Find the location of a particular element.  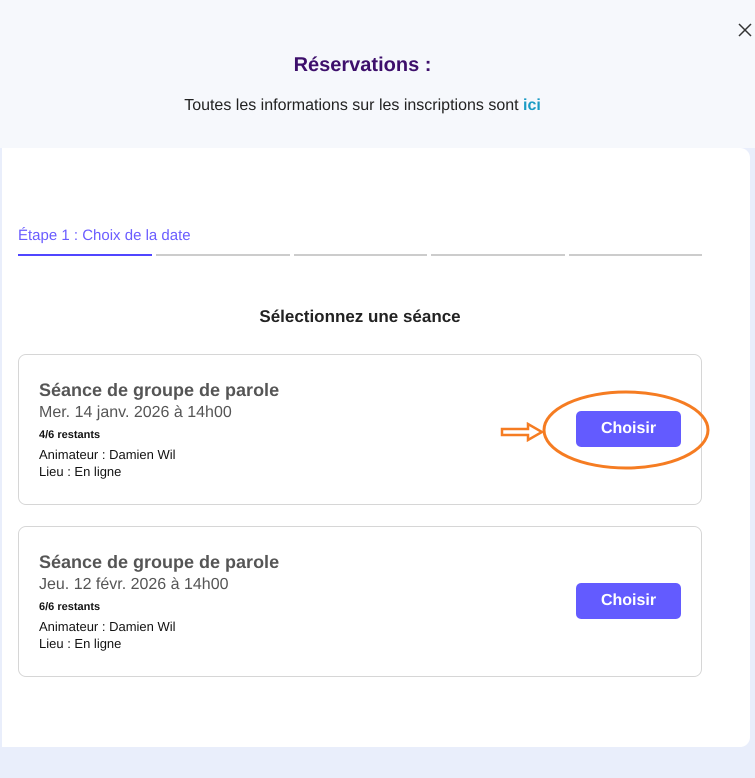

session-date: Mer. 14 janv. 2026 à 14h00 is located at coordinates (136, 413).